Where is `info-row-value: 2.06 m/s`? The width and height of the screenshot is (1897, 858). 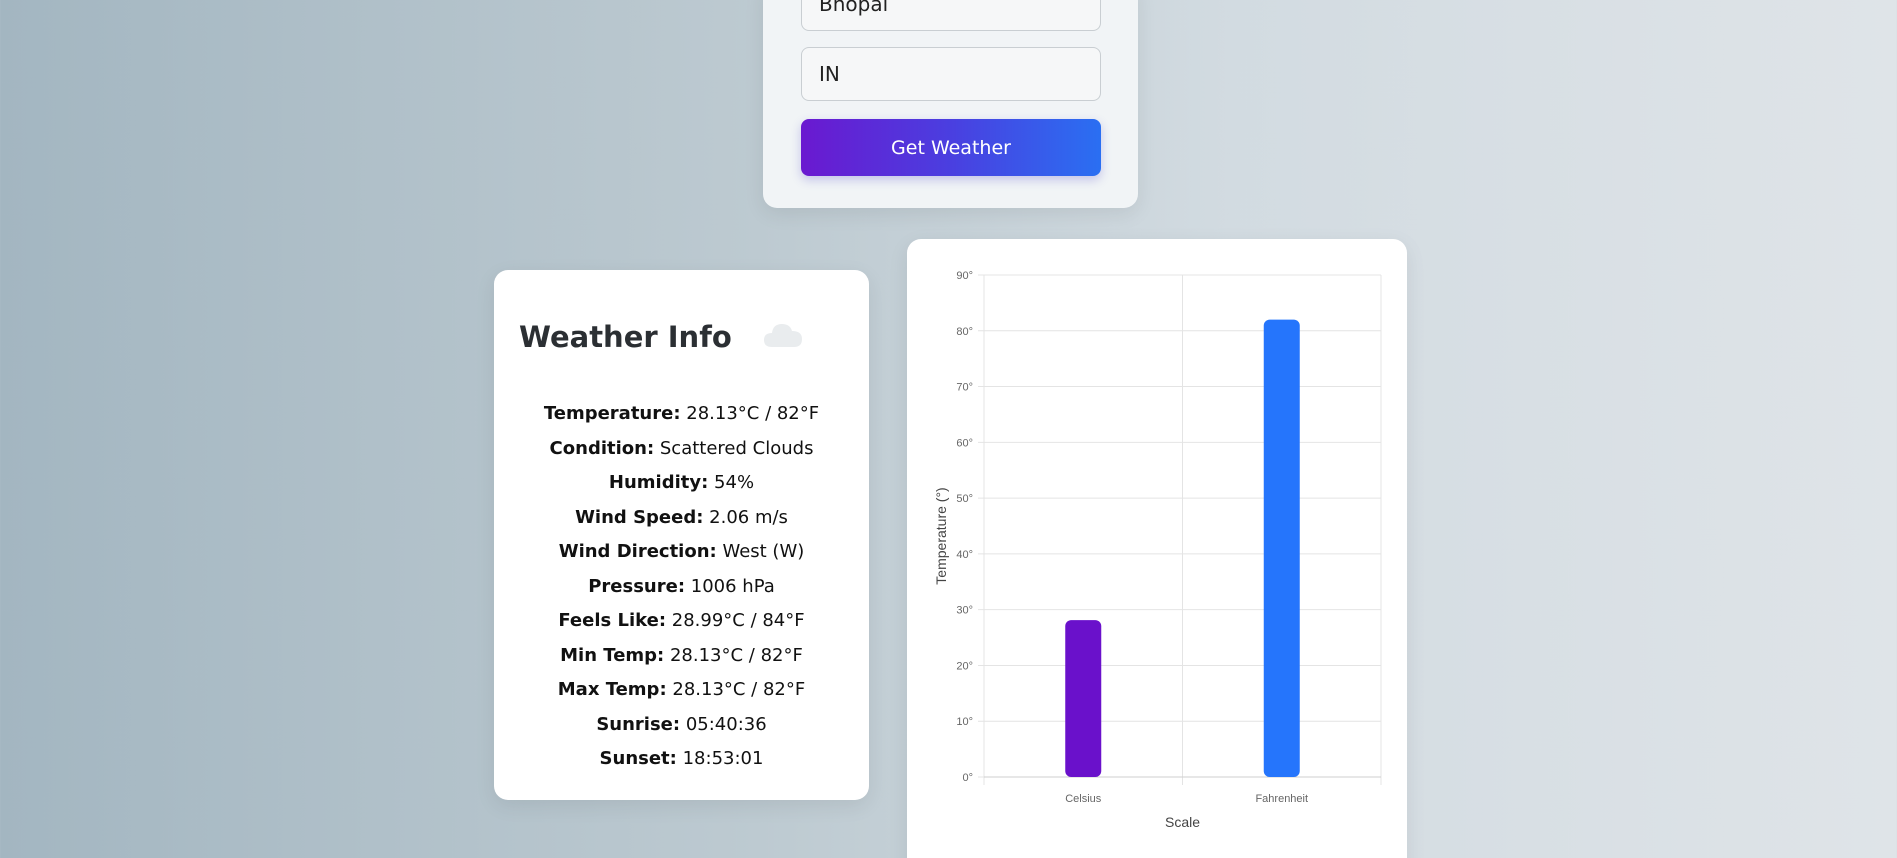 info-row-value: 2.06 m/s is located at coordinates (745, 517).